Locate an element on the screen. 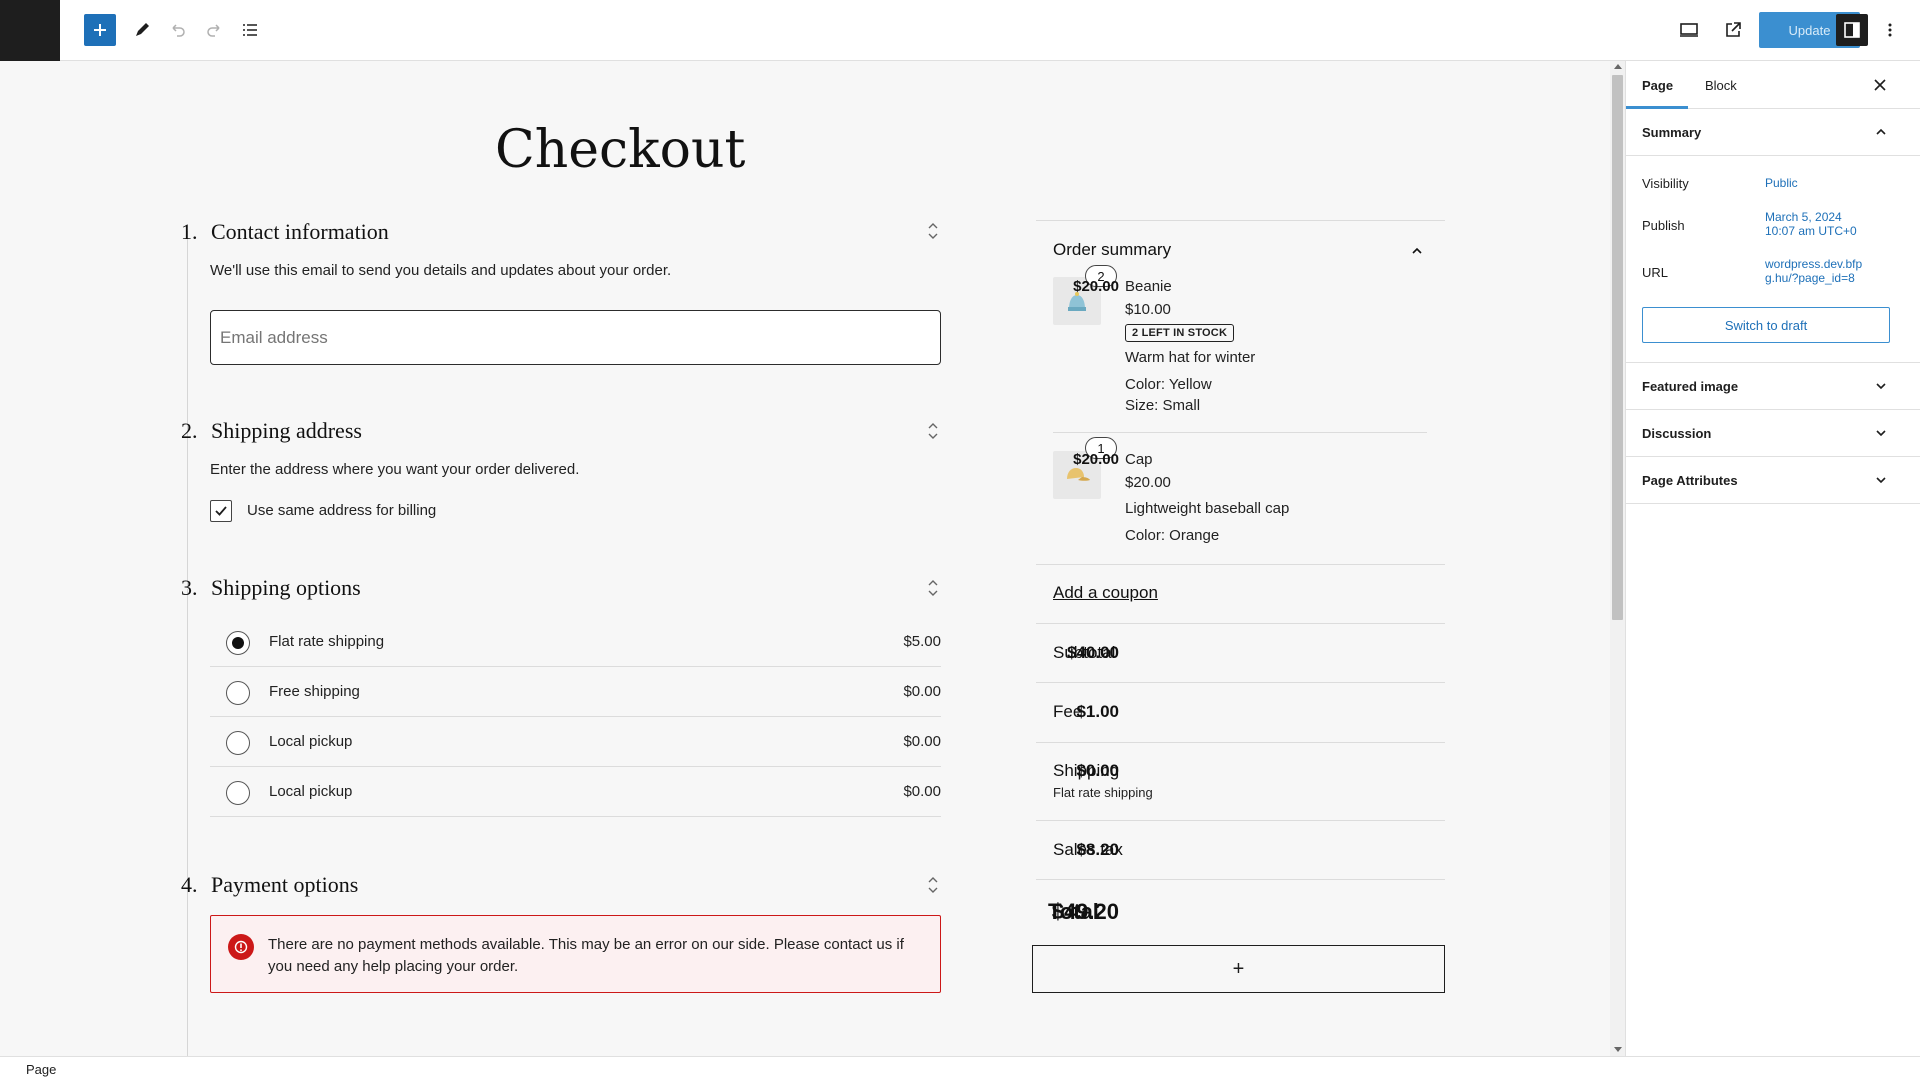 The height and width of the screenshot is (1080, 1920). sidebar-tabs: Page Block is located at coordinates (1773, 85).